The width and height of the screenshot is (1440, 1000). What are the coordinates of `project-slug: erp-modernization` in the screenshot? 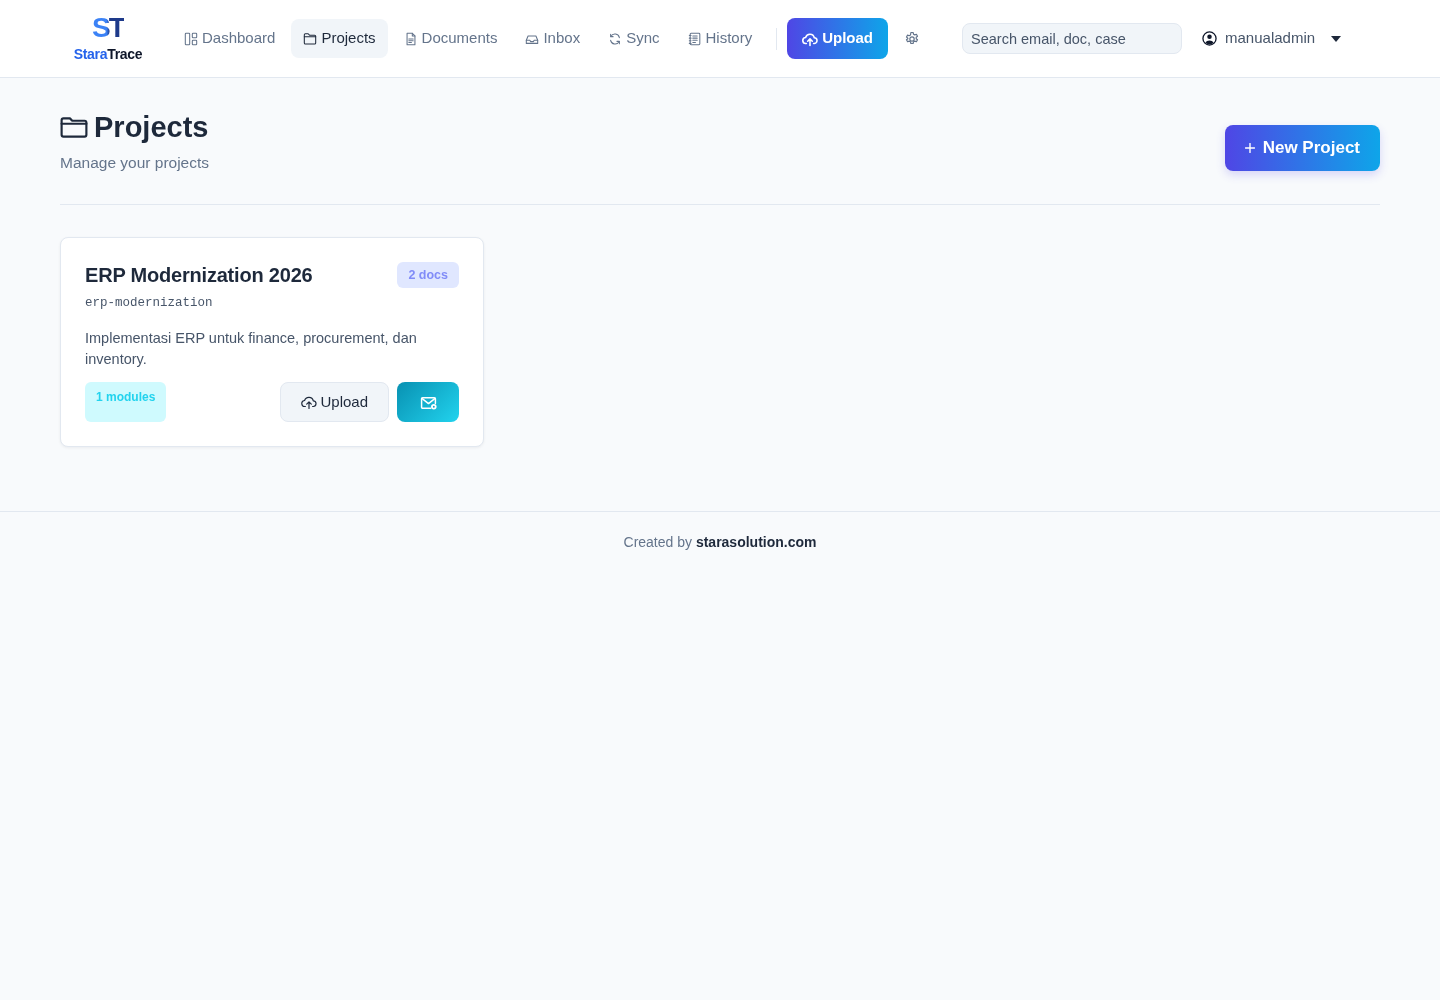 It's located at (149, 304).